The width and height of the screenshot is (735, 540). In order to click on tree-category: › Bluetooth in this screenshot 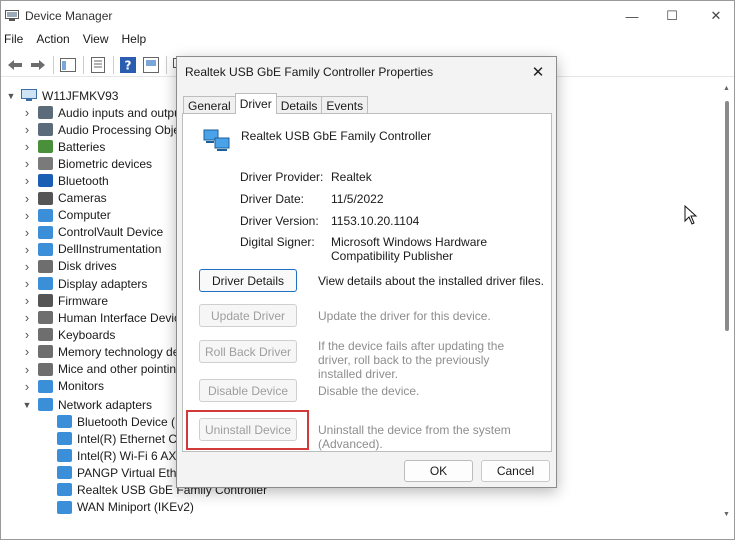, I will do `click(65, 180)`.